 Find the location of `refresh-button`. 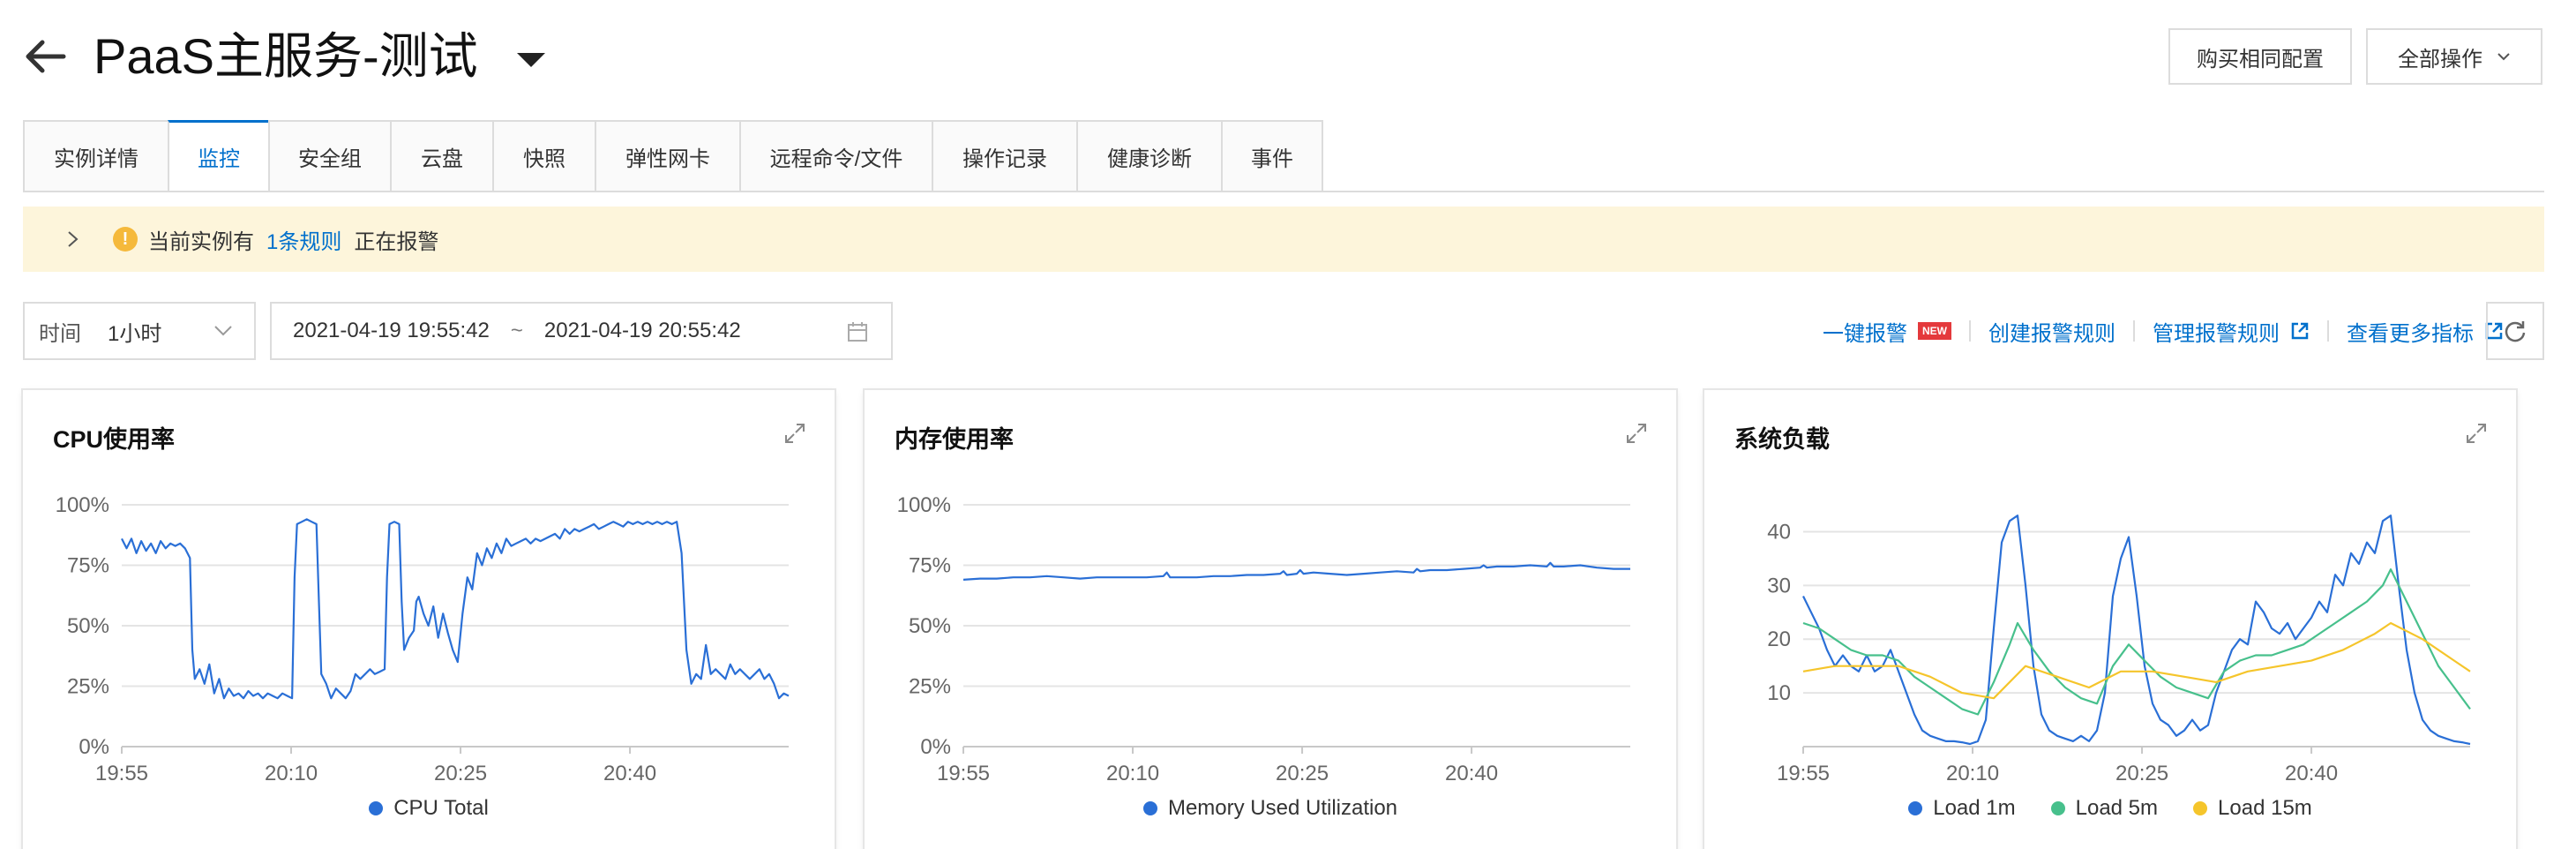

refresh-button is located at coordinates (2515, 331).